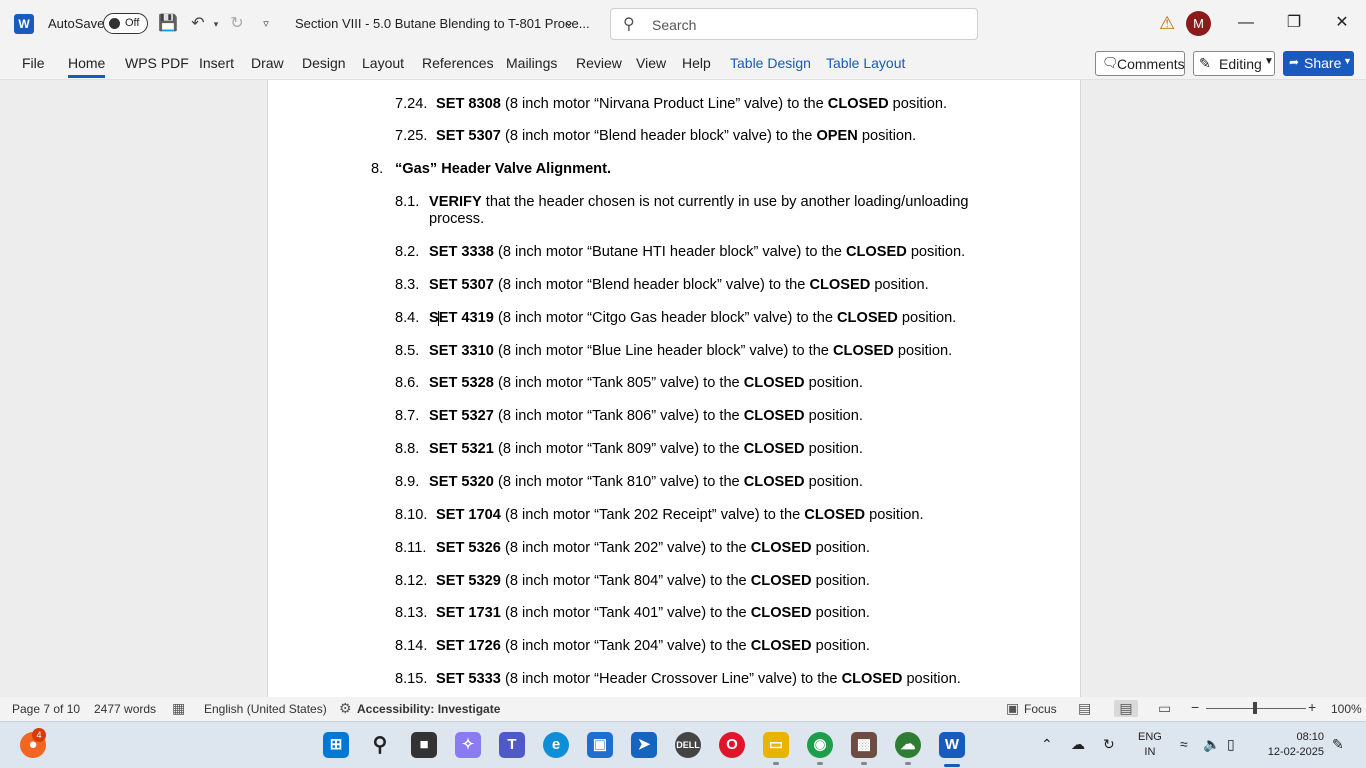  I want to click on redo-icon: ↻, so click(237, 24).